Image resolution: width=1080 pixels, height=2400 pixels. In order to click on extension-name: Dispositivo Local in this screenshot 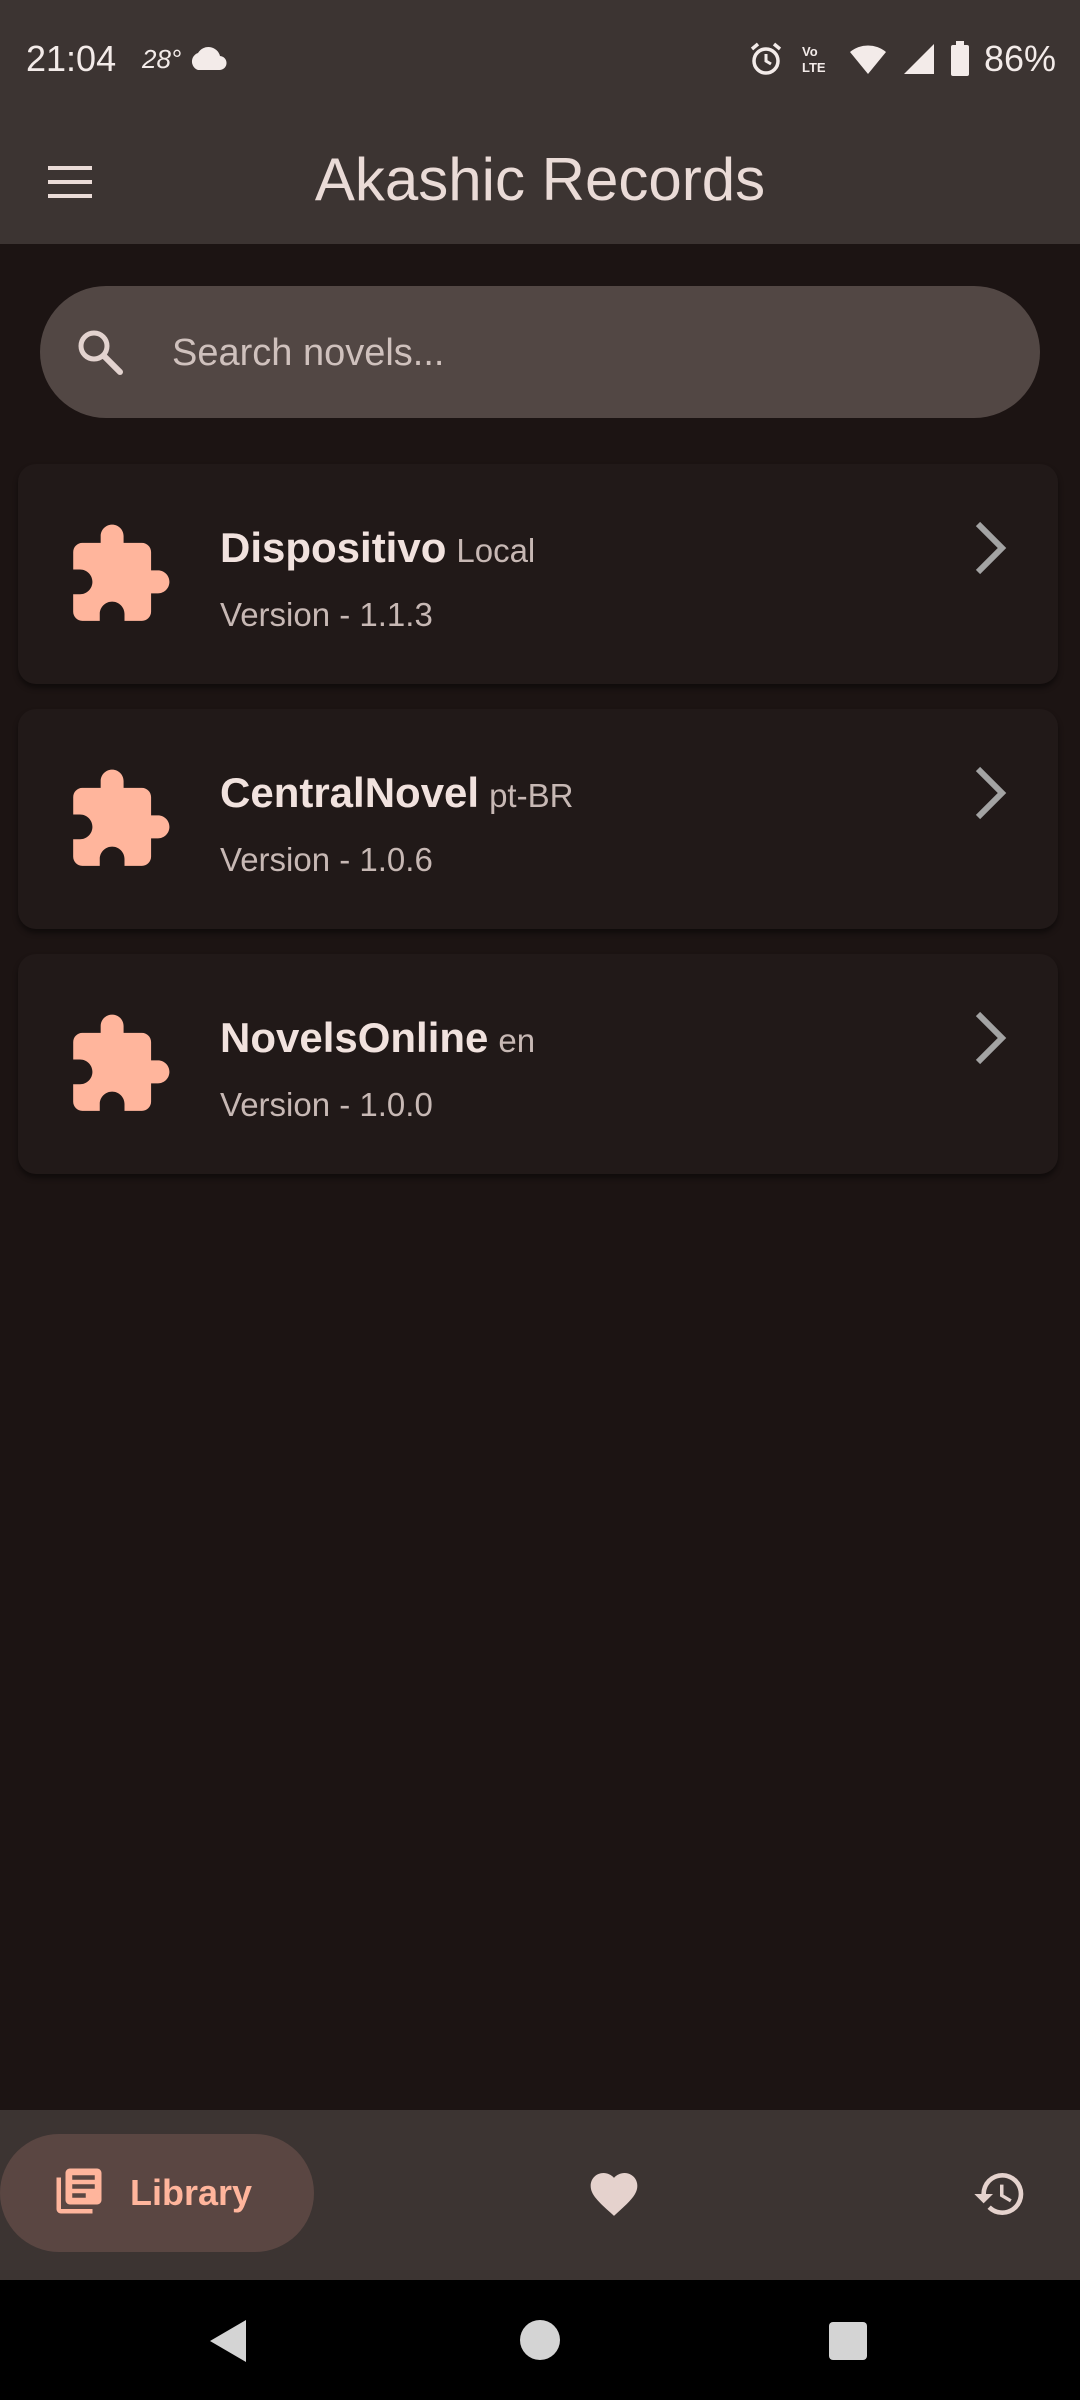, I will do `click(377, 548)`.